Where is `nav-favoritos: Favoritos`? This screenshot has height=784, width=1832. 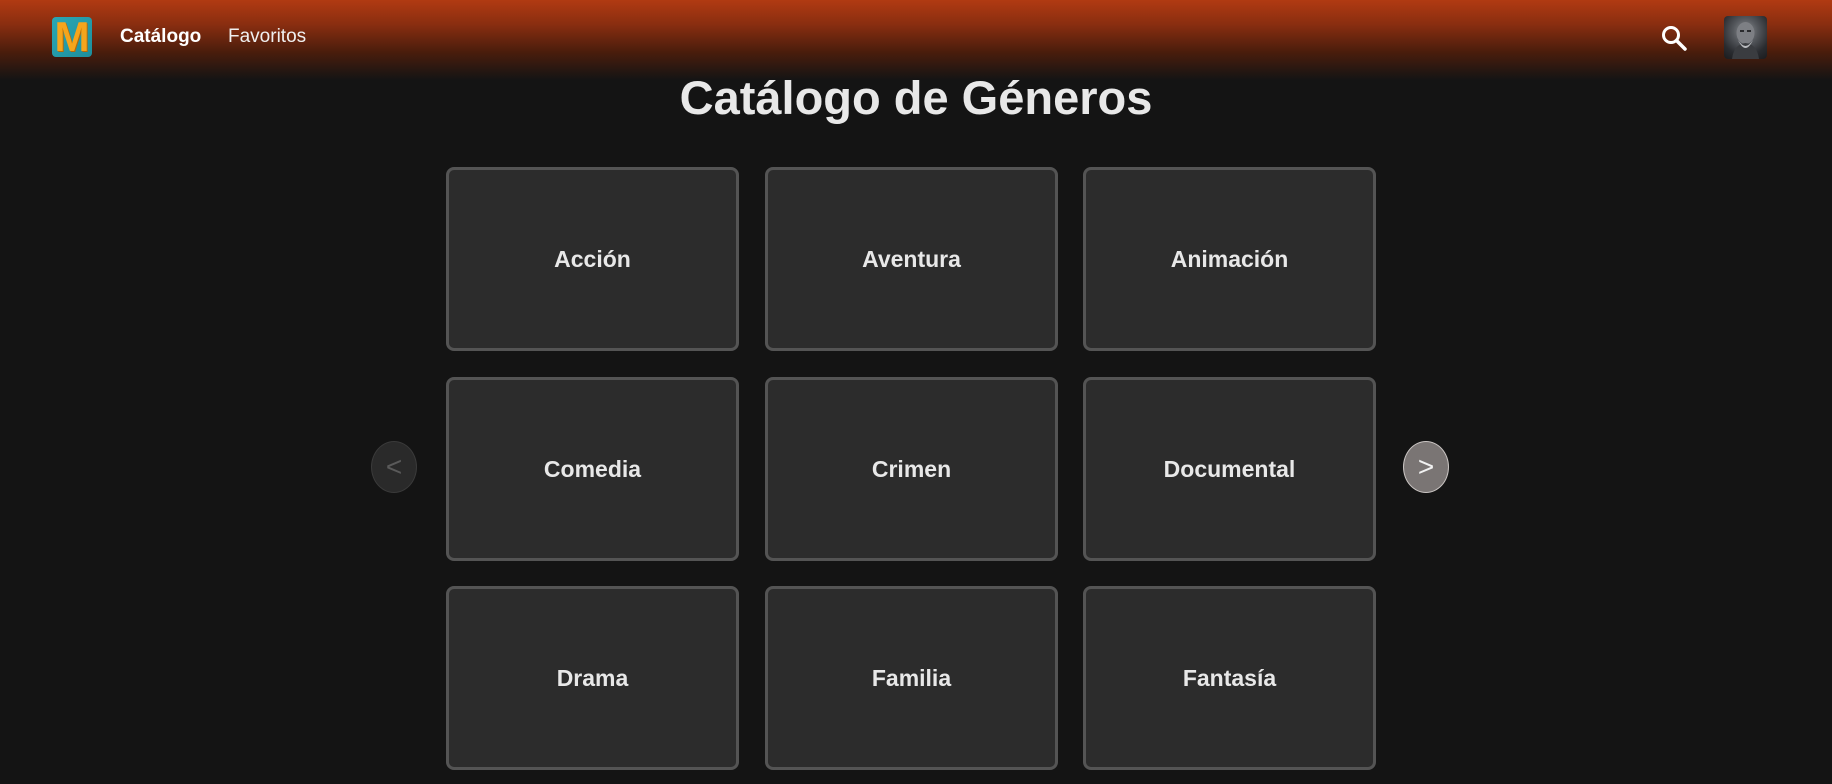 nav-favoritos: Favoritos is located at coordinates (267, 37).